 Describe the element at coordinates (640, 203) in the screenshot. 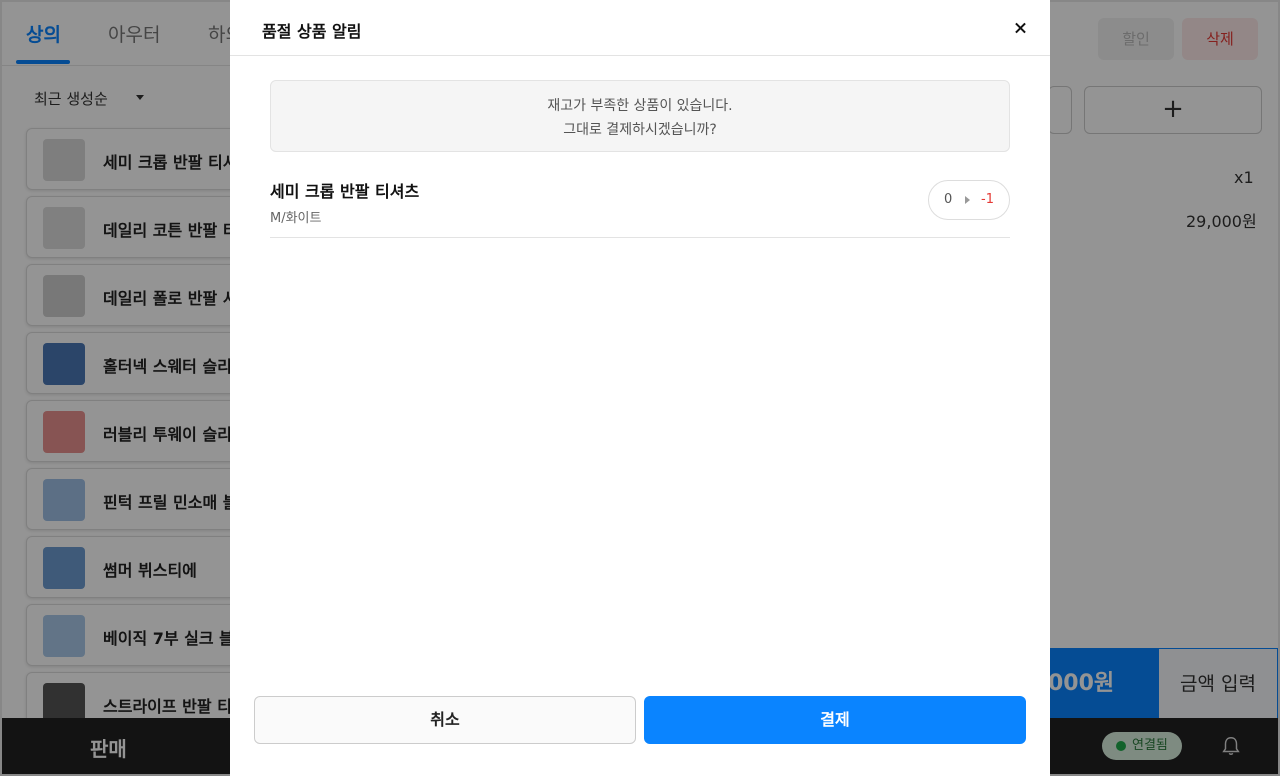

I see `out-of-stock-item: 세미 크롭 반팔 티셔츠 M/화이트 0 -1` at that location.